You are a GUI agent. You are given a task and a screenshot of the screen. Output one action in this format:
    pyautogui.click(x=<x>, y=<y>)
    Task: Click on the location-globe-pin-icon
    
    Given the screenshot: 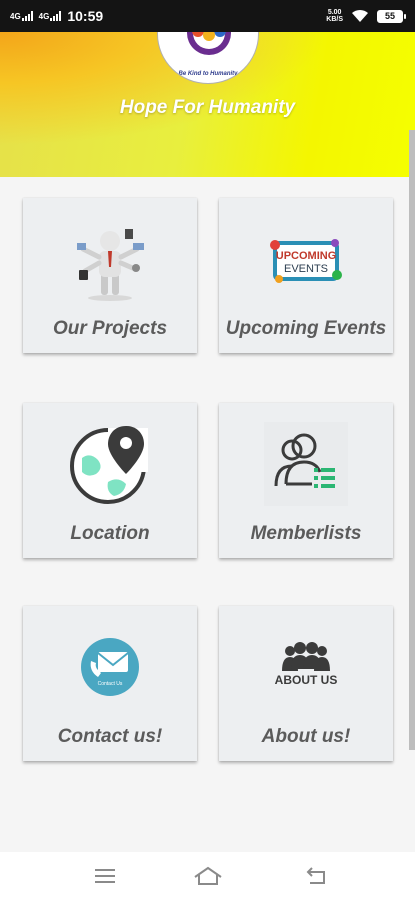 What is the action you would take?
    pyautogui.click(x=110, y=463)
    